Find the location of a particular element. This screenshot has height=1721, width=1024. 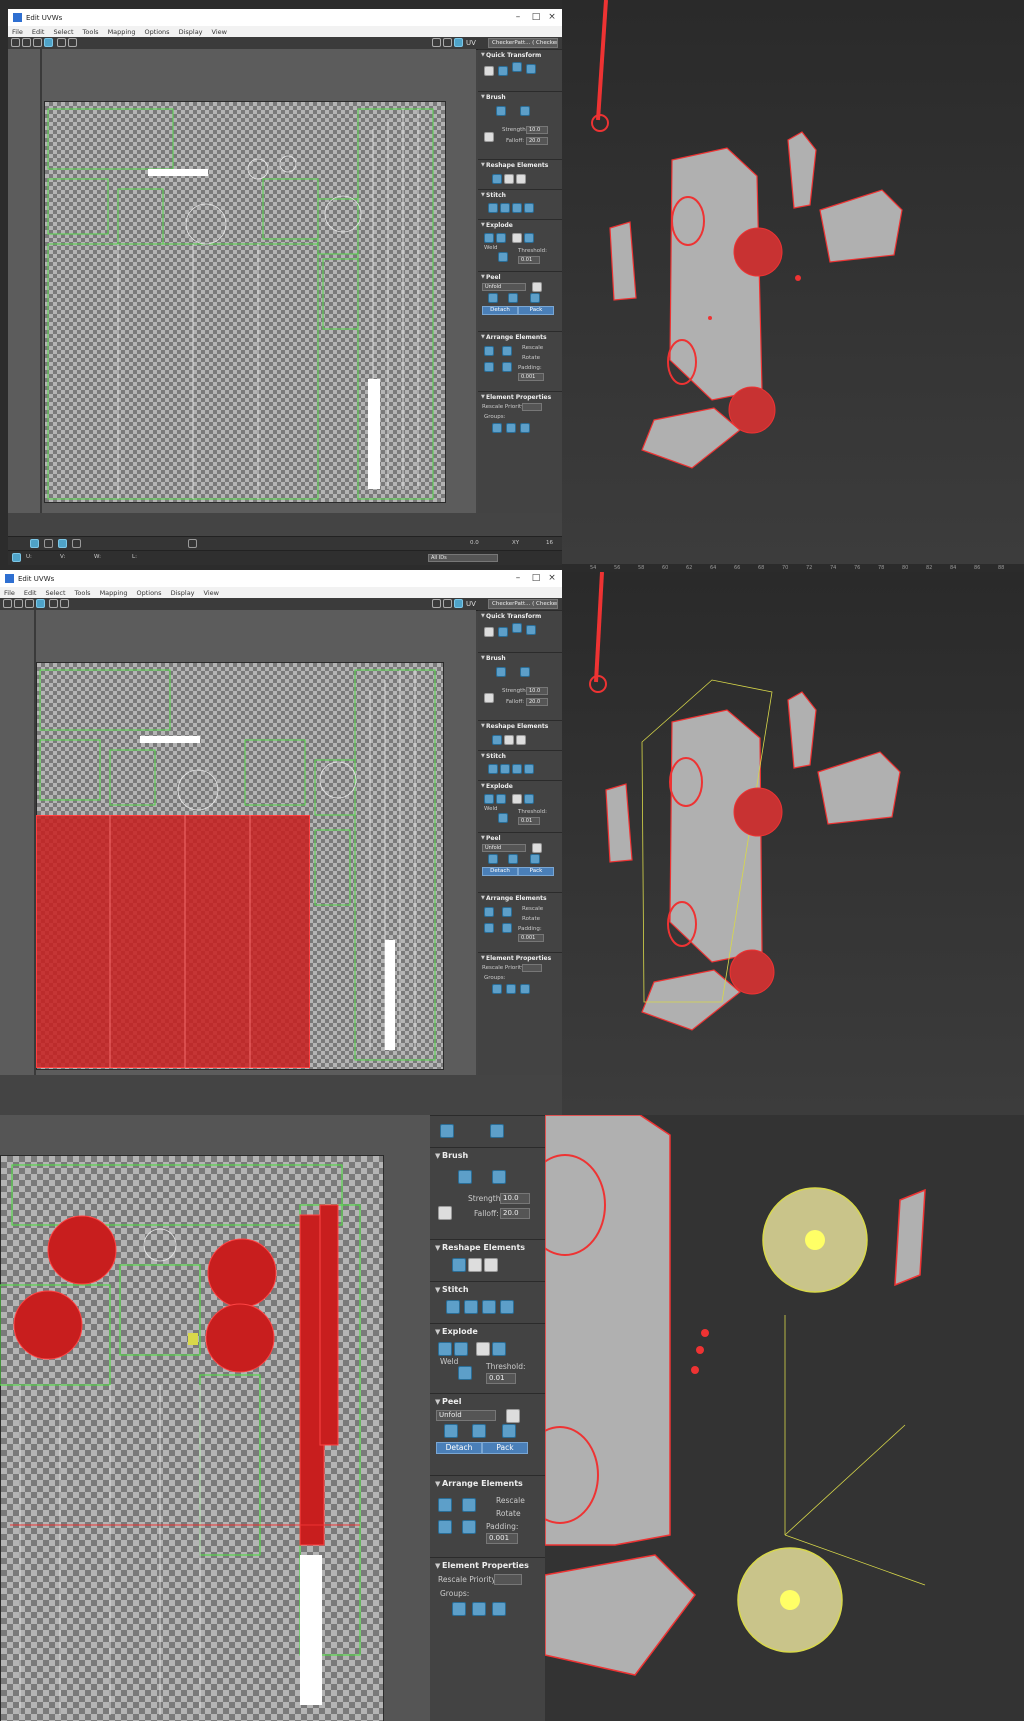

scale-icon is located at coordinates (37, 42).